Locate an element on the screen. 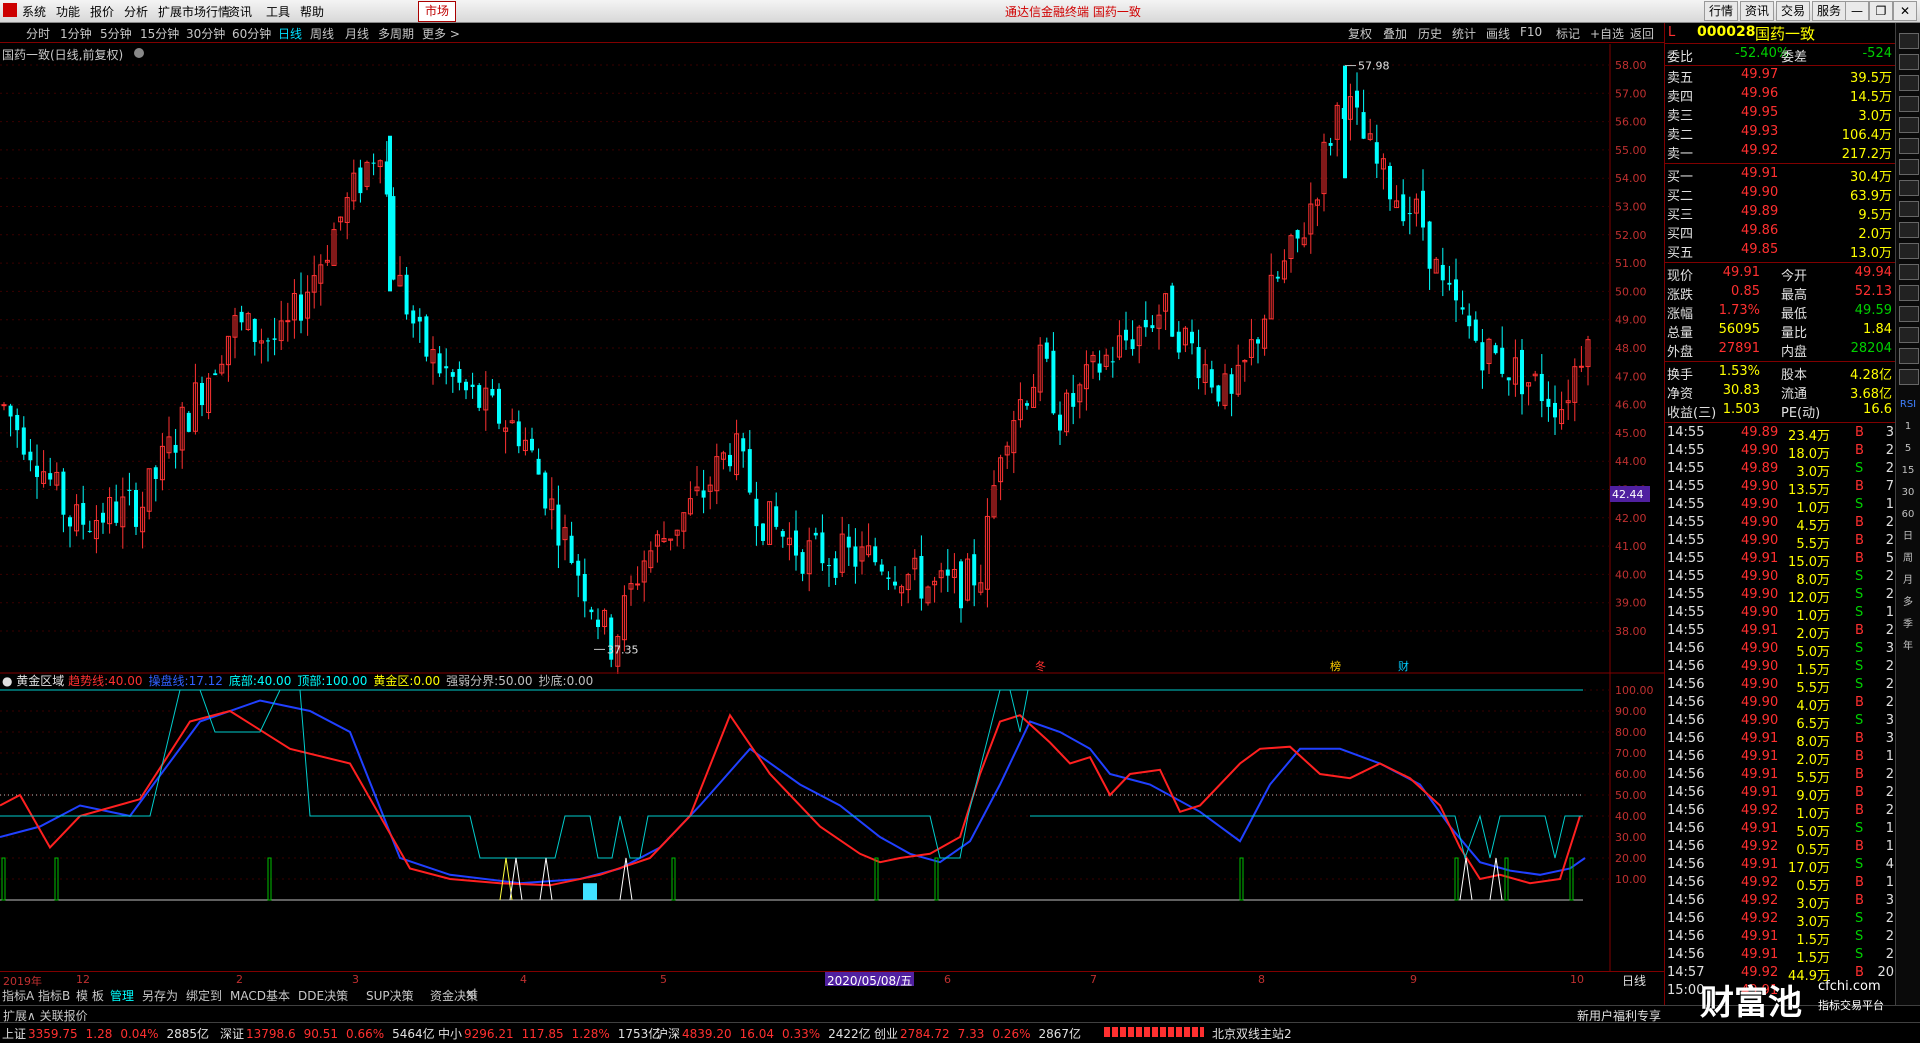  period-6: 日线 is located at coordinates (290, 33).